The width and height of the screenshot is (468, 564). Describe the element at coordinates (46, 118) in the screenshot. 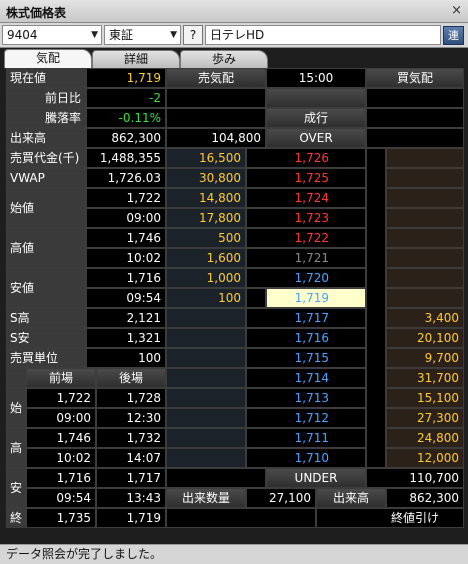

I see `rate-label: 騰落率` at that location.